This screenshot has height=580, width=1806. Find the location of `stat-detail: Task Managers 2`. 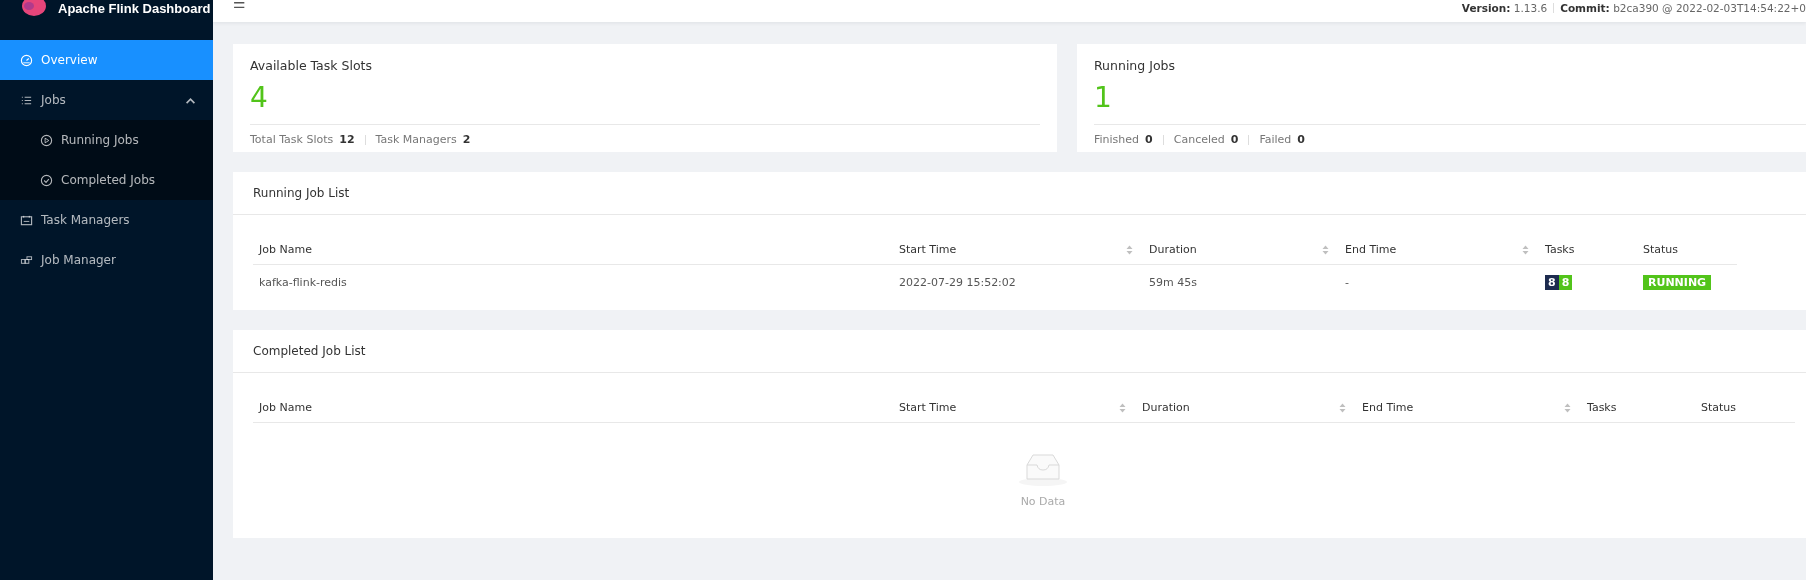

stat-detail: Task Managers 2 is located at coordinates (423, 139).